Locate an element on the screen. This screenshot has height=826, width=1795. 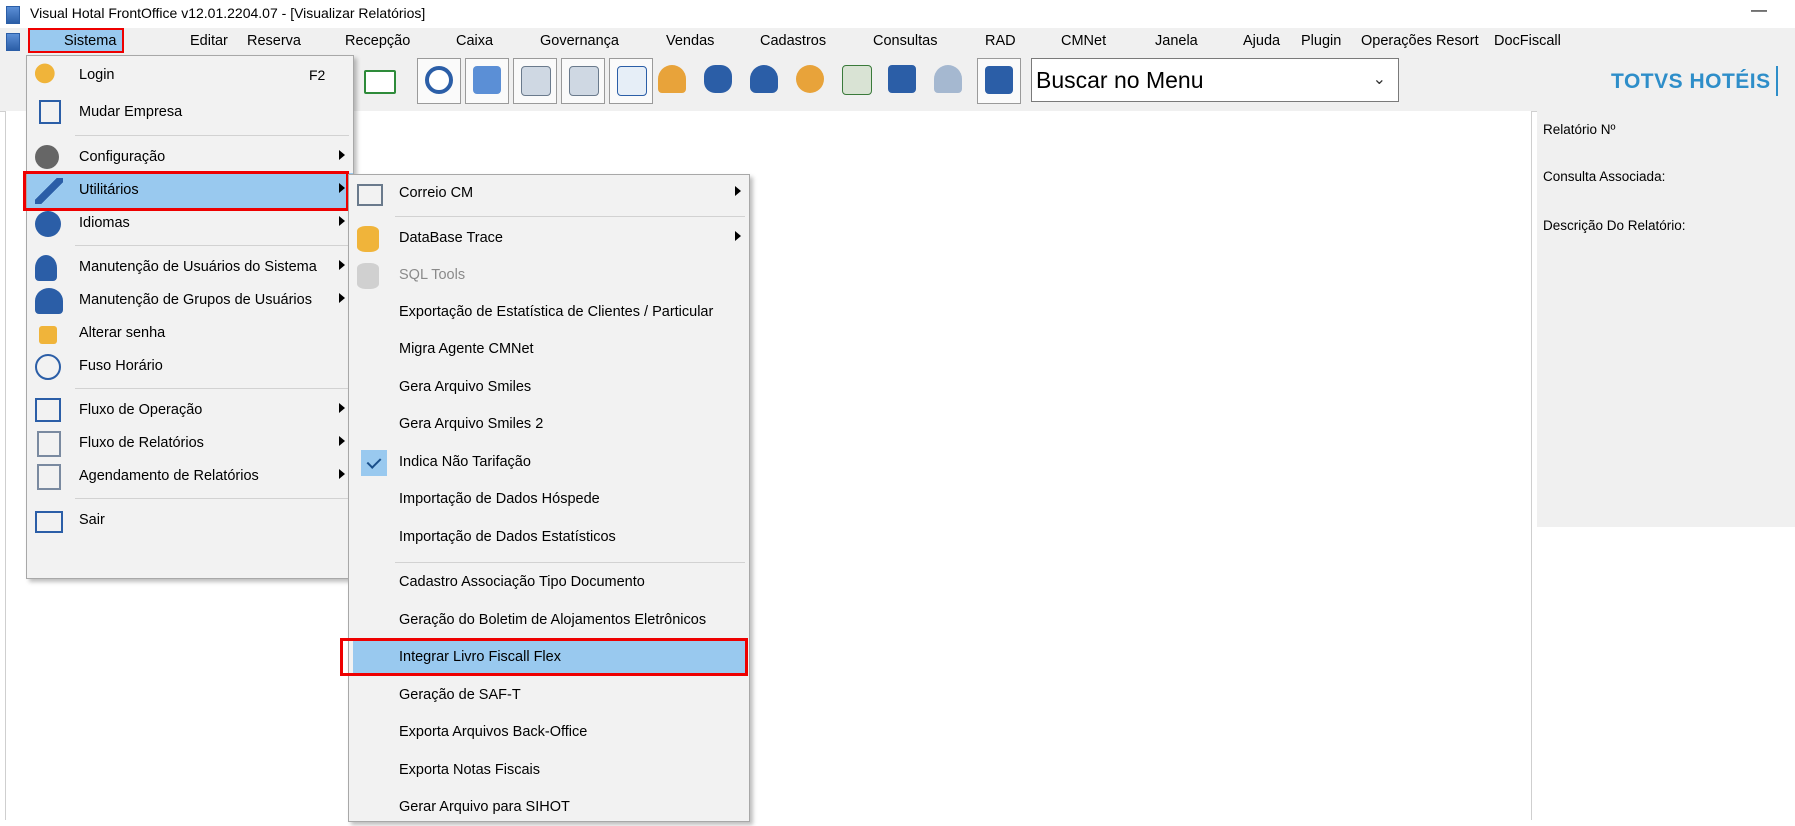
menu-item-exporta-back-office: Exporta Arquivos Back-Office is located at coordinates (549, 733).